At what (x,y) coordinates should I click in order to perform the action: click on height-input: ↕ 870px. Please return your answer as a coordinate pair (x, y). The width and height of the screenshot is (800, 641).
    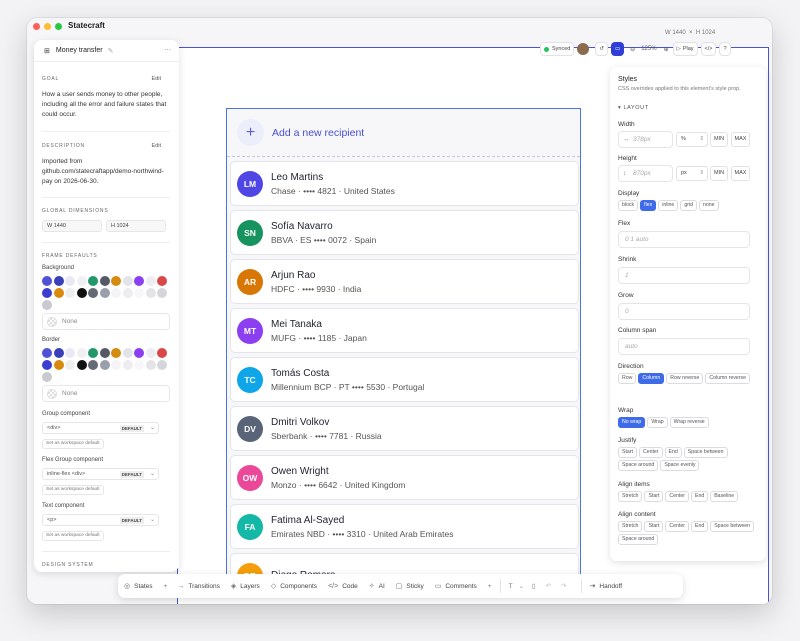
    Looking at the image, I should click on (645, 173).